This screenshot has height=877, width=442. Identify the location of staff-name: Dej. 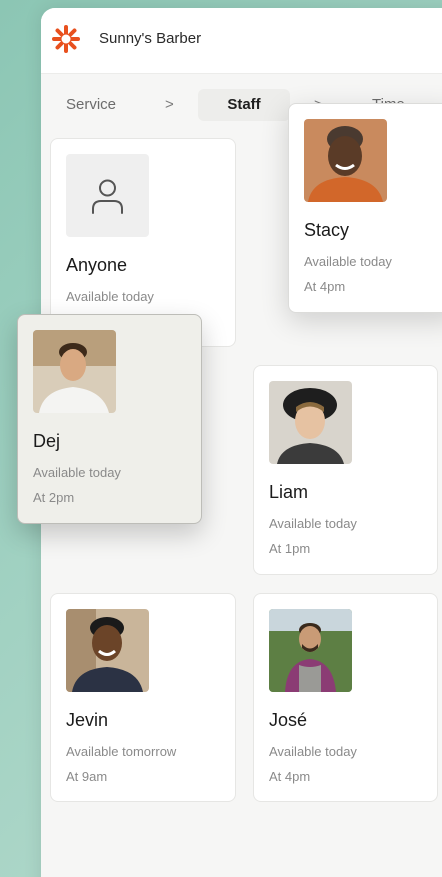
(47, 441).